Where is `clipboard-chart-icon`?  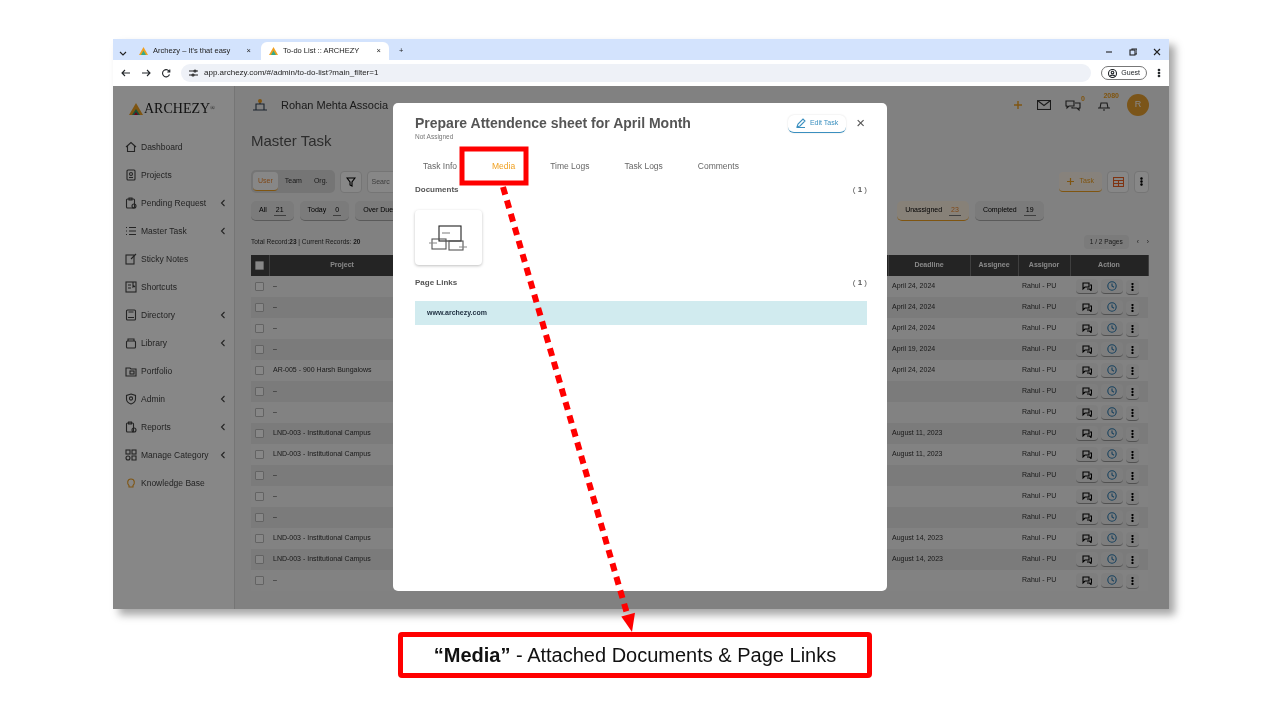 clipboard-chart-icon is located at coordinates (131, 427).